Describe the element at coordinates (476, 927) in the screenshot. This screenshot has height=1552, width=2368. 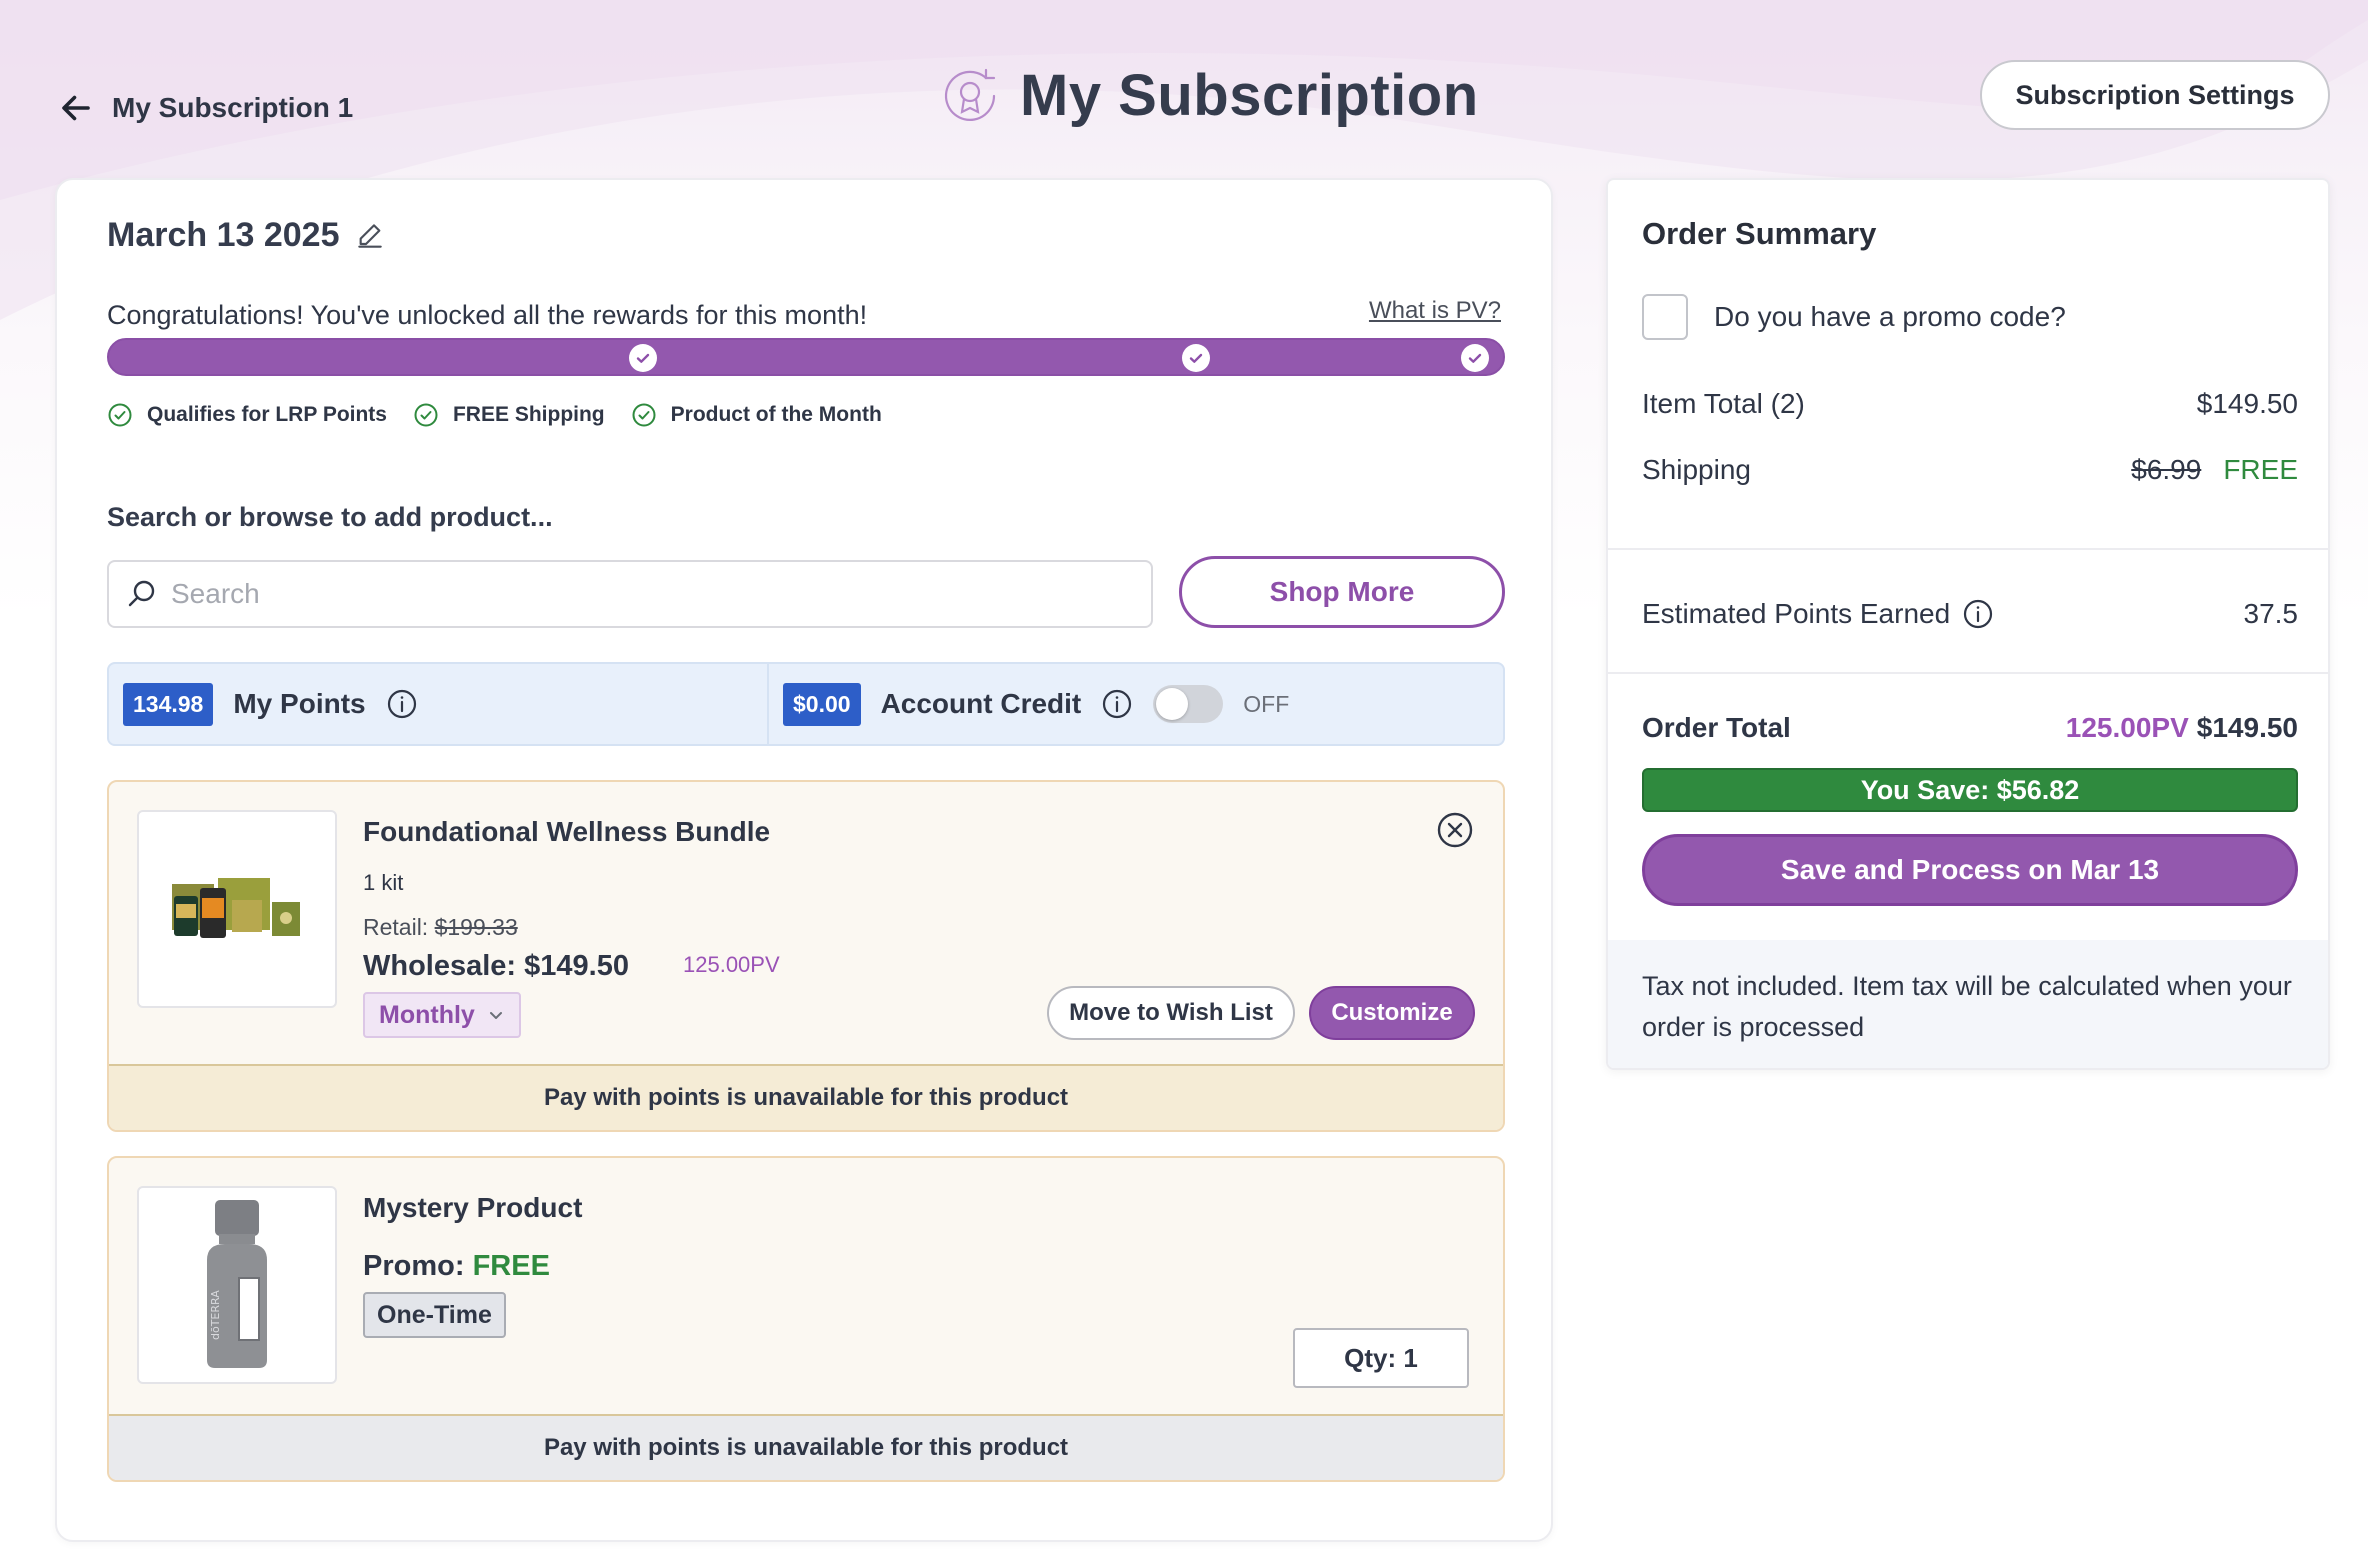
I see `retail-price: $199.33` at that location.